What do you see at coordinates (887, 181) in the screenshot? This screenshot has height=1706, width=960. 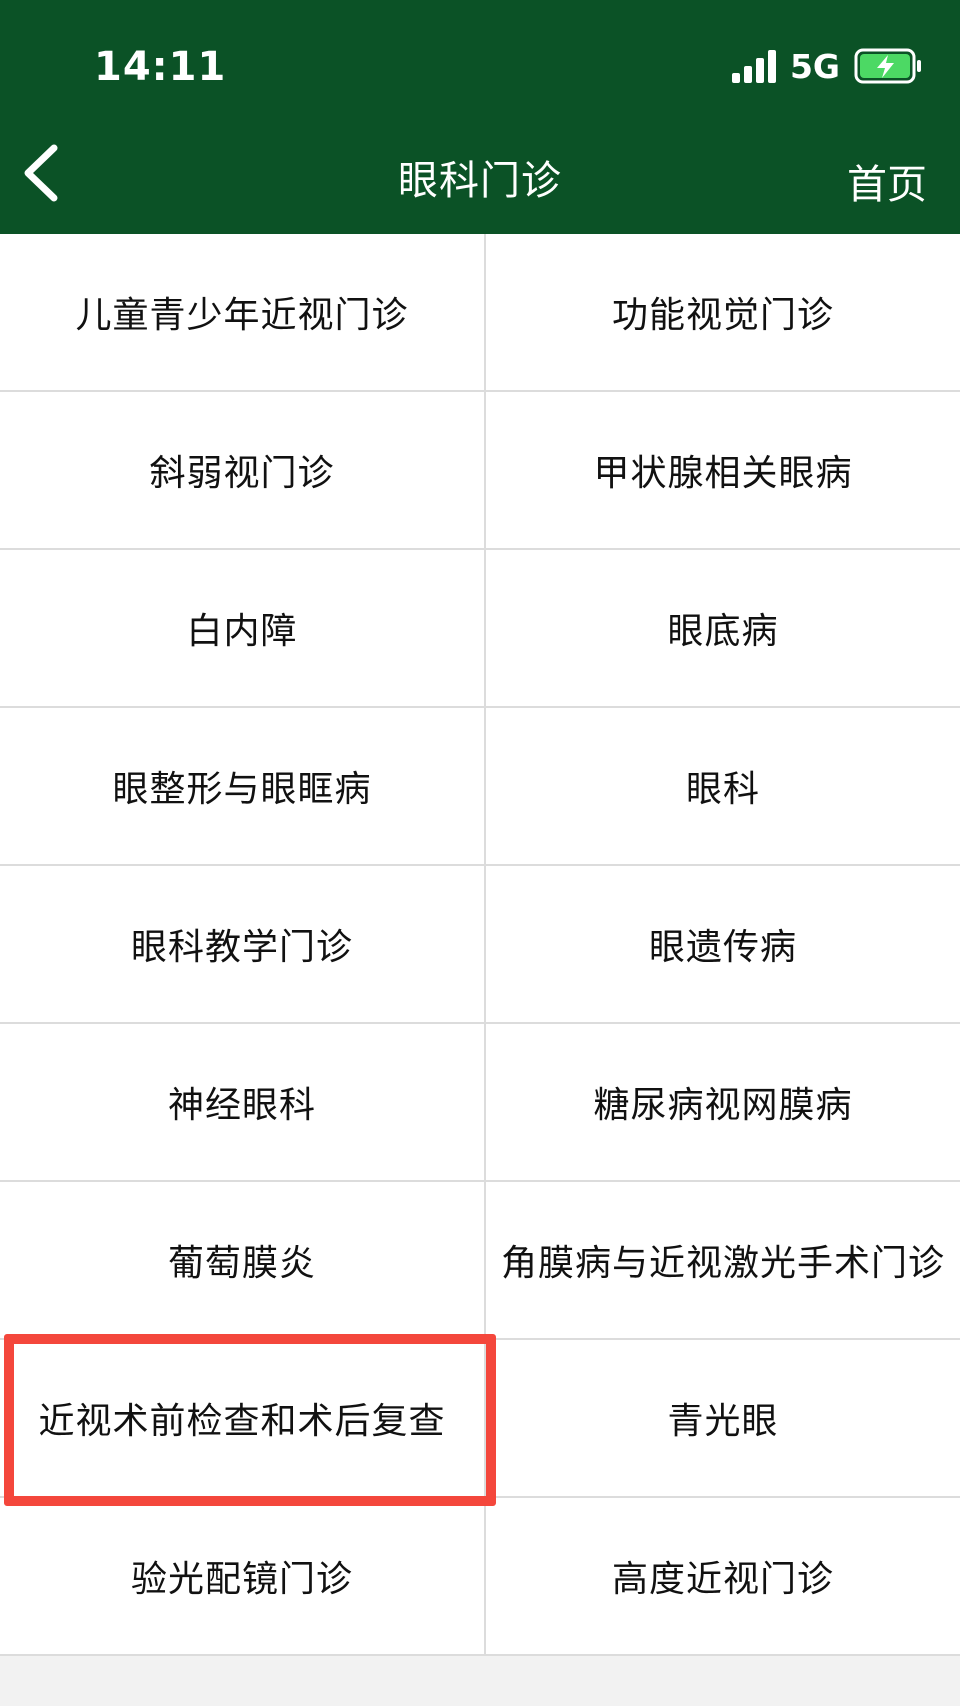 I see `home-button: 首页` at bounding box center [887, 181].